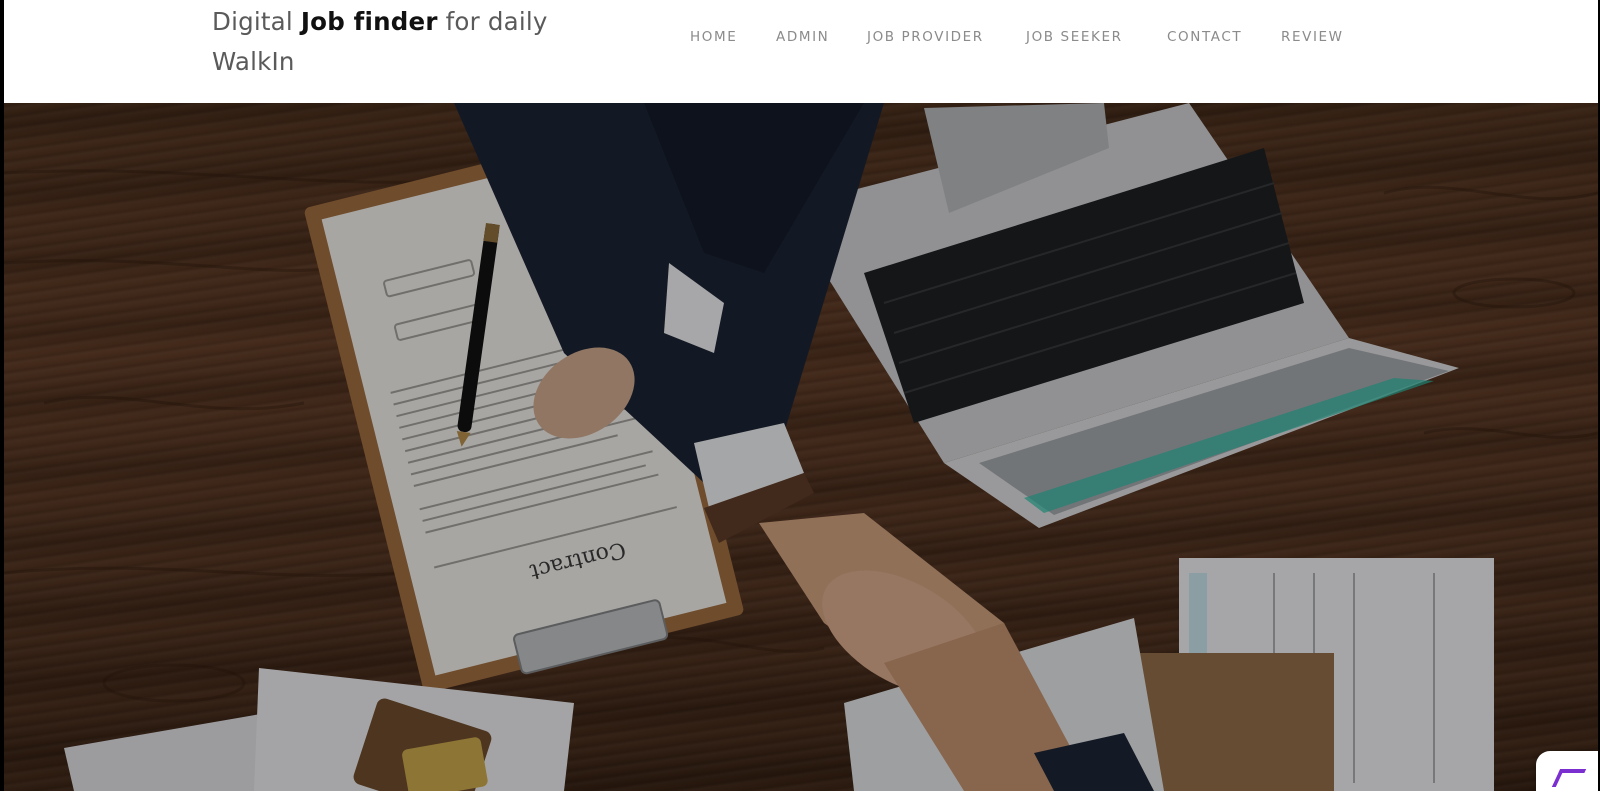  Describe the element at coordinates (253, 61) in the screenshot. I see `brand-line2: WalkIn` at that location.